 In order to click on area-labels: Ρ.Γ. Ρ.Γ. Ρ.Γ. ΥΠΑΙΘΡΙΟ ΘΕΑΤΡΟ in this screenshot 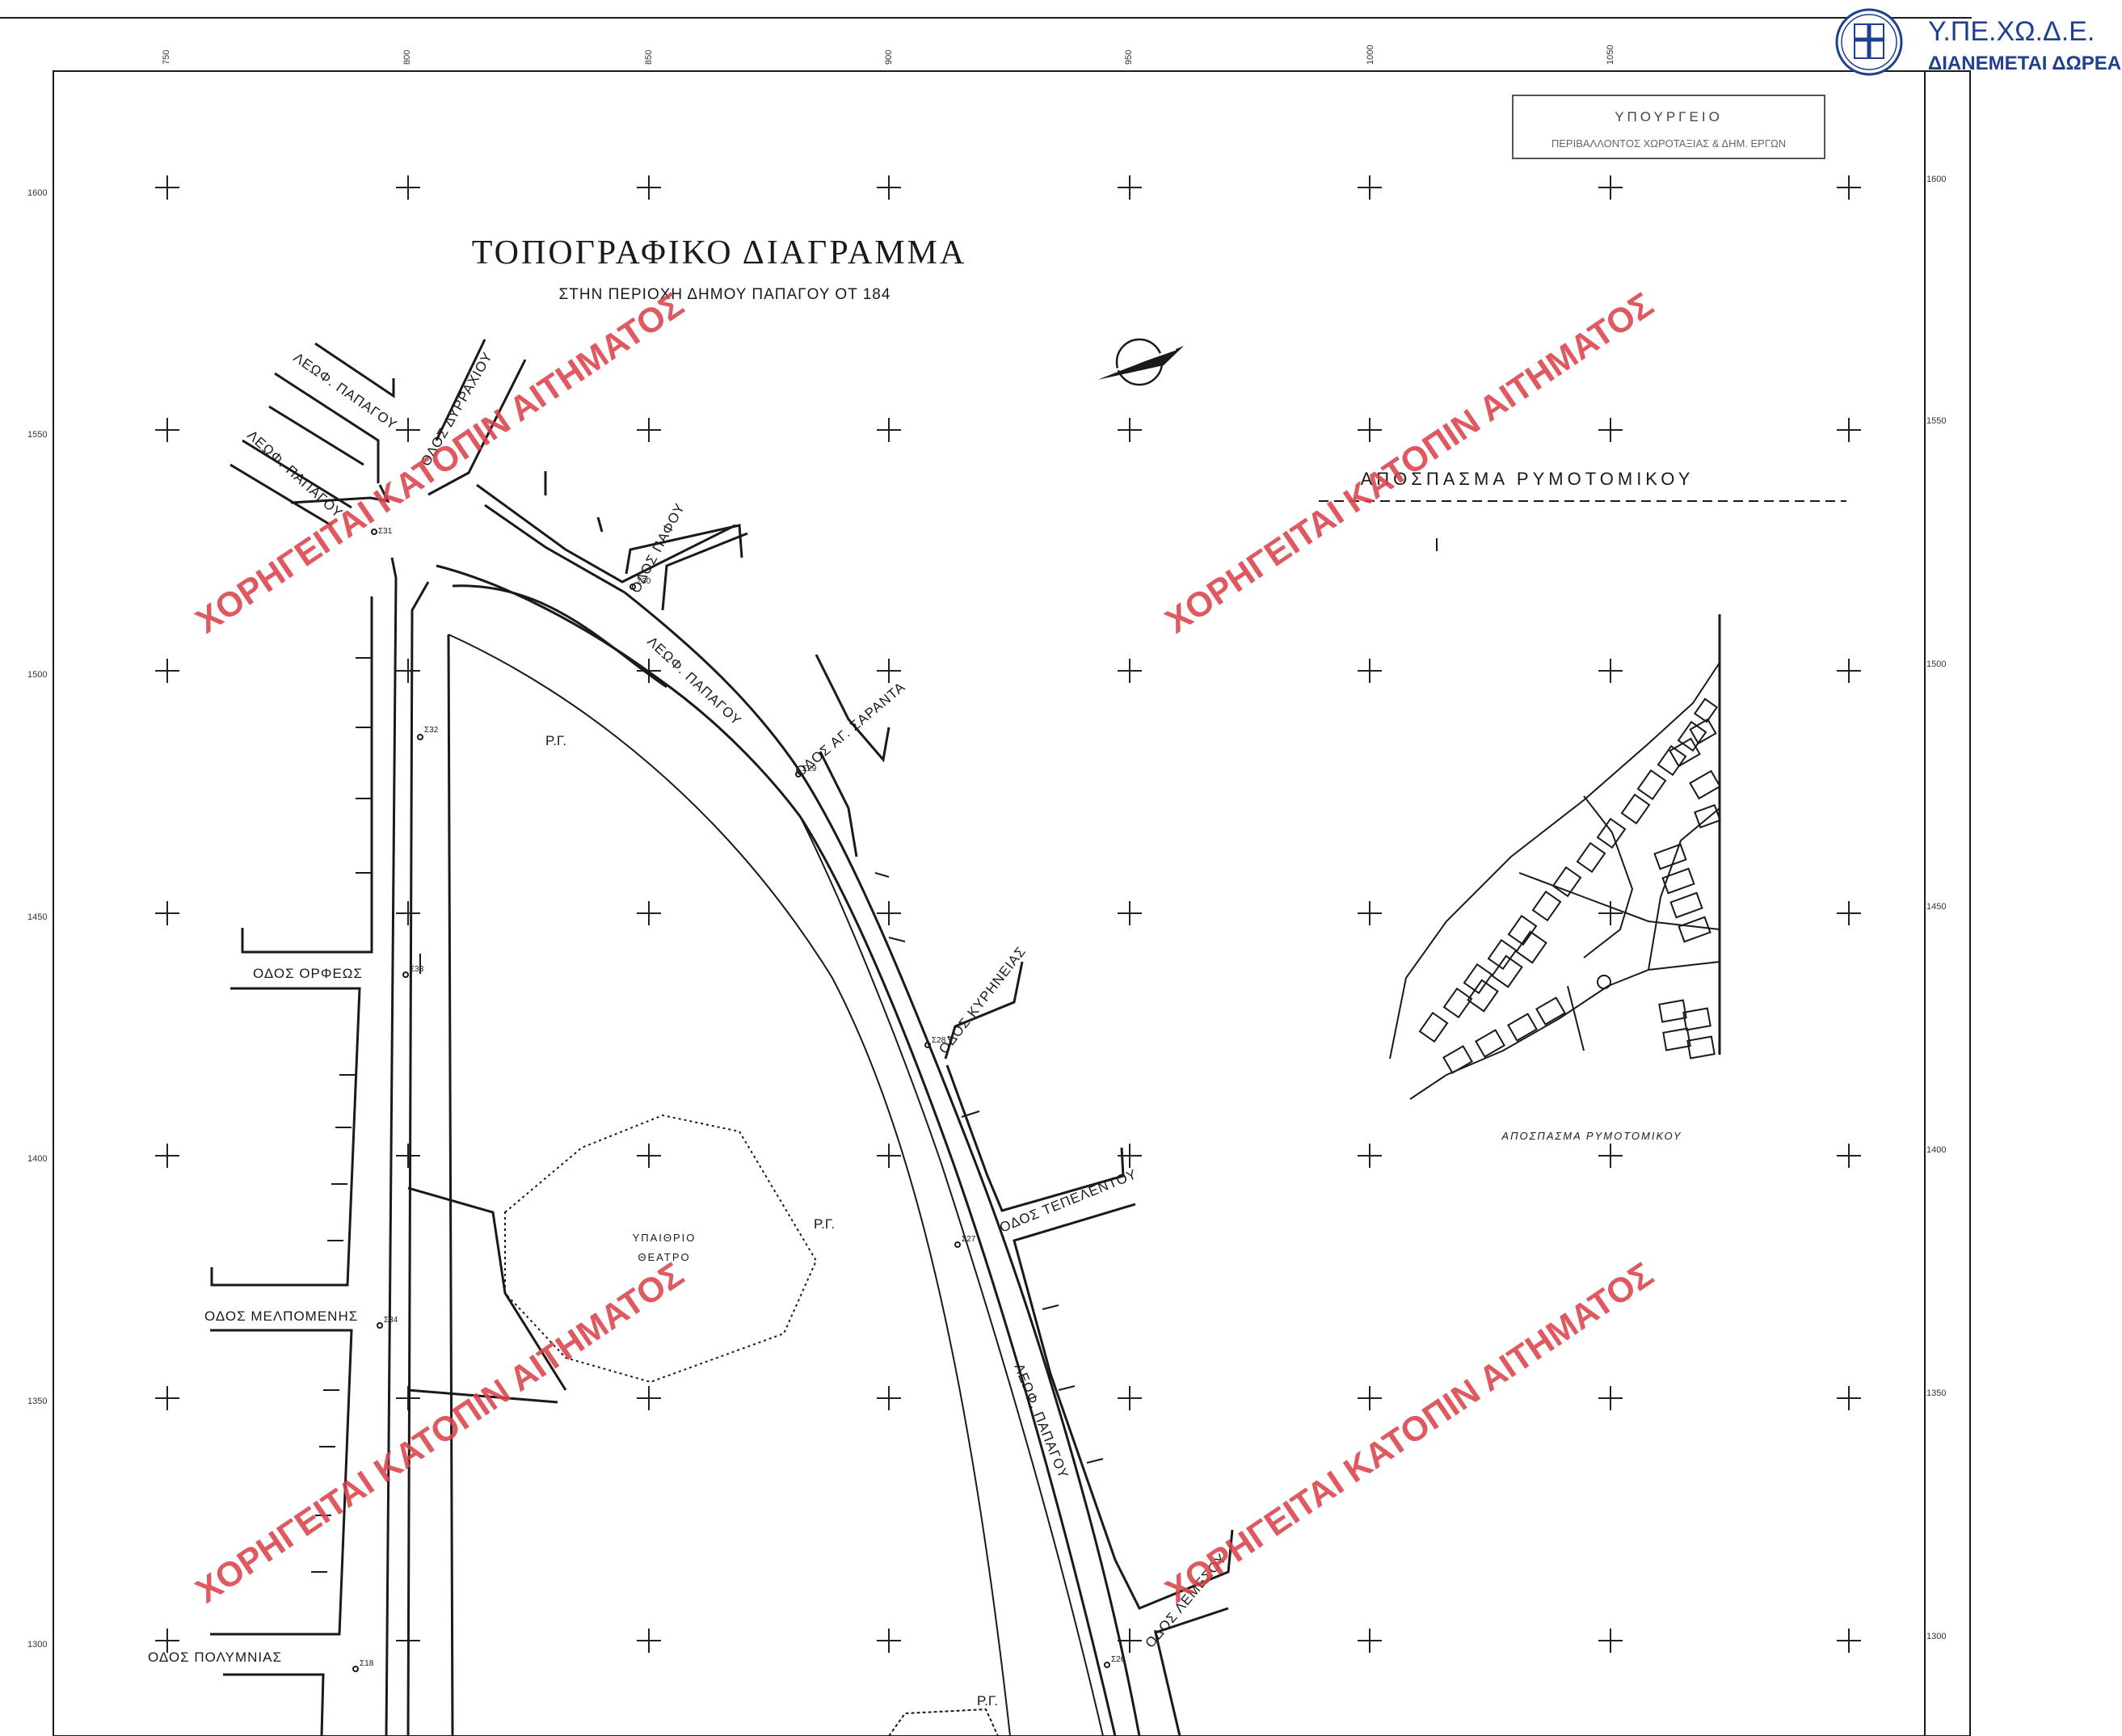, I will do `click(771, 1221)`.